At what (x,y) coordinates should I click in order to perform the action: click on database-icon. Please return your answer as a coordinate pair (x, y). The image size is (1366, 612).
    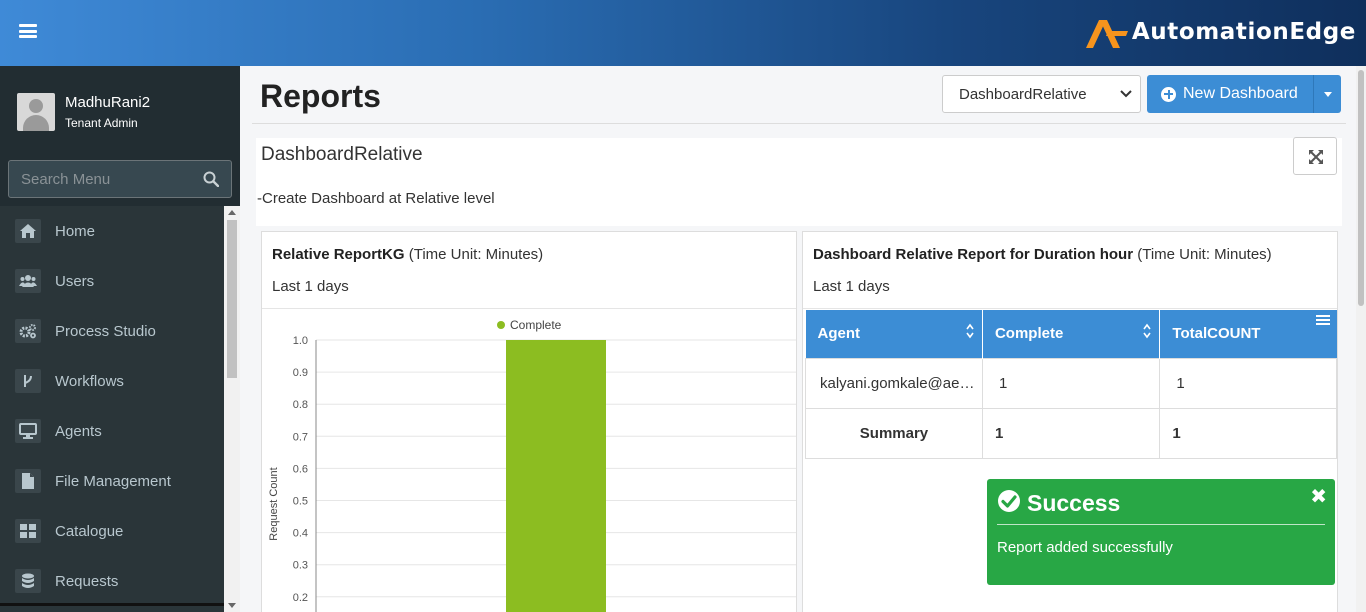
    Looking at the image, I should click on (28, 581).